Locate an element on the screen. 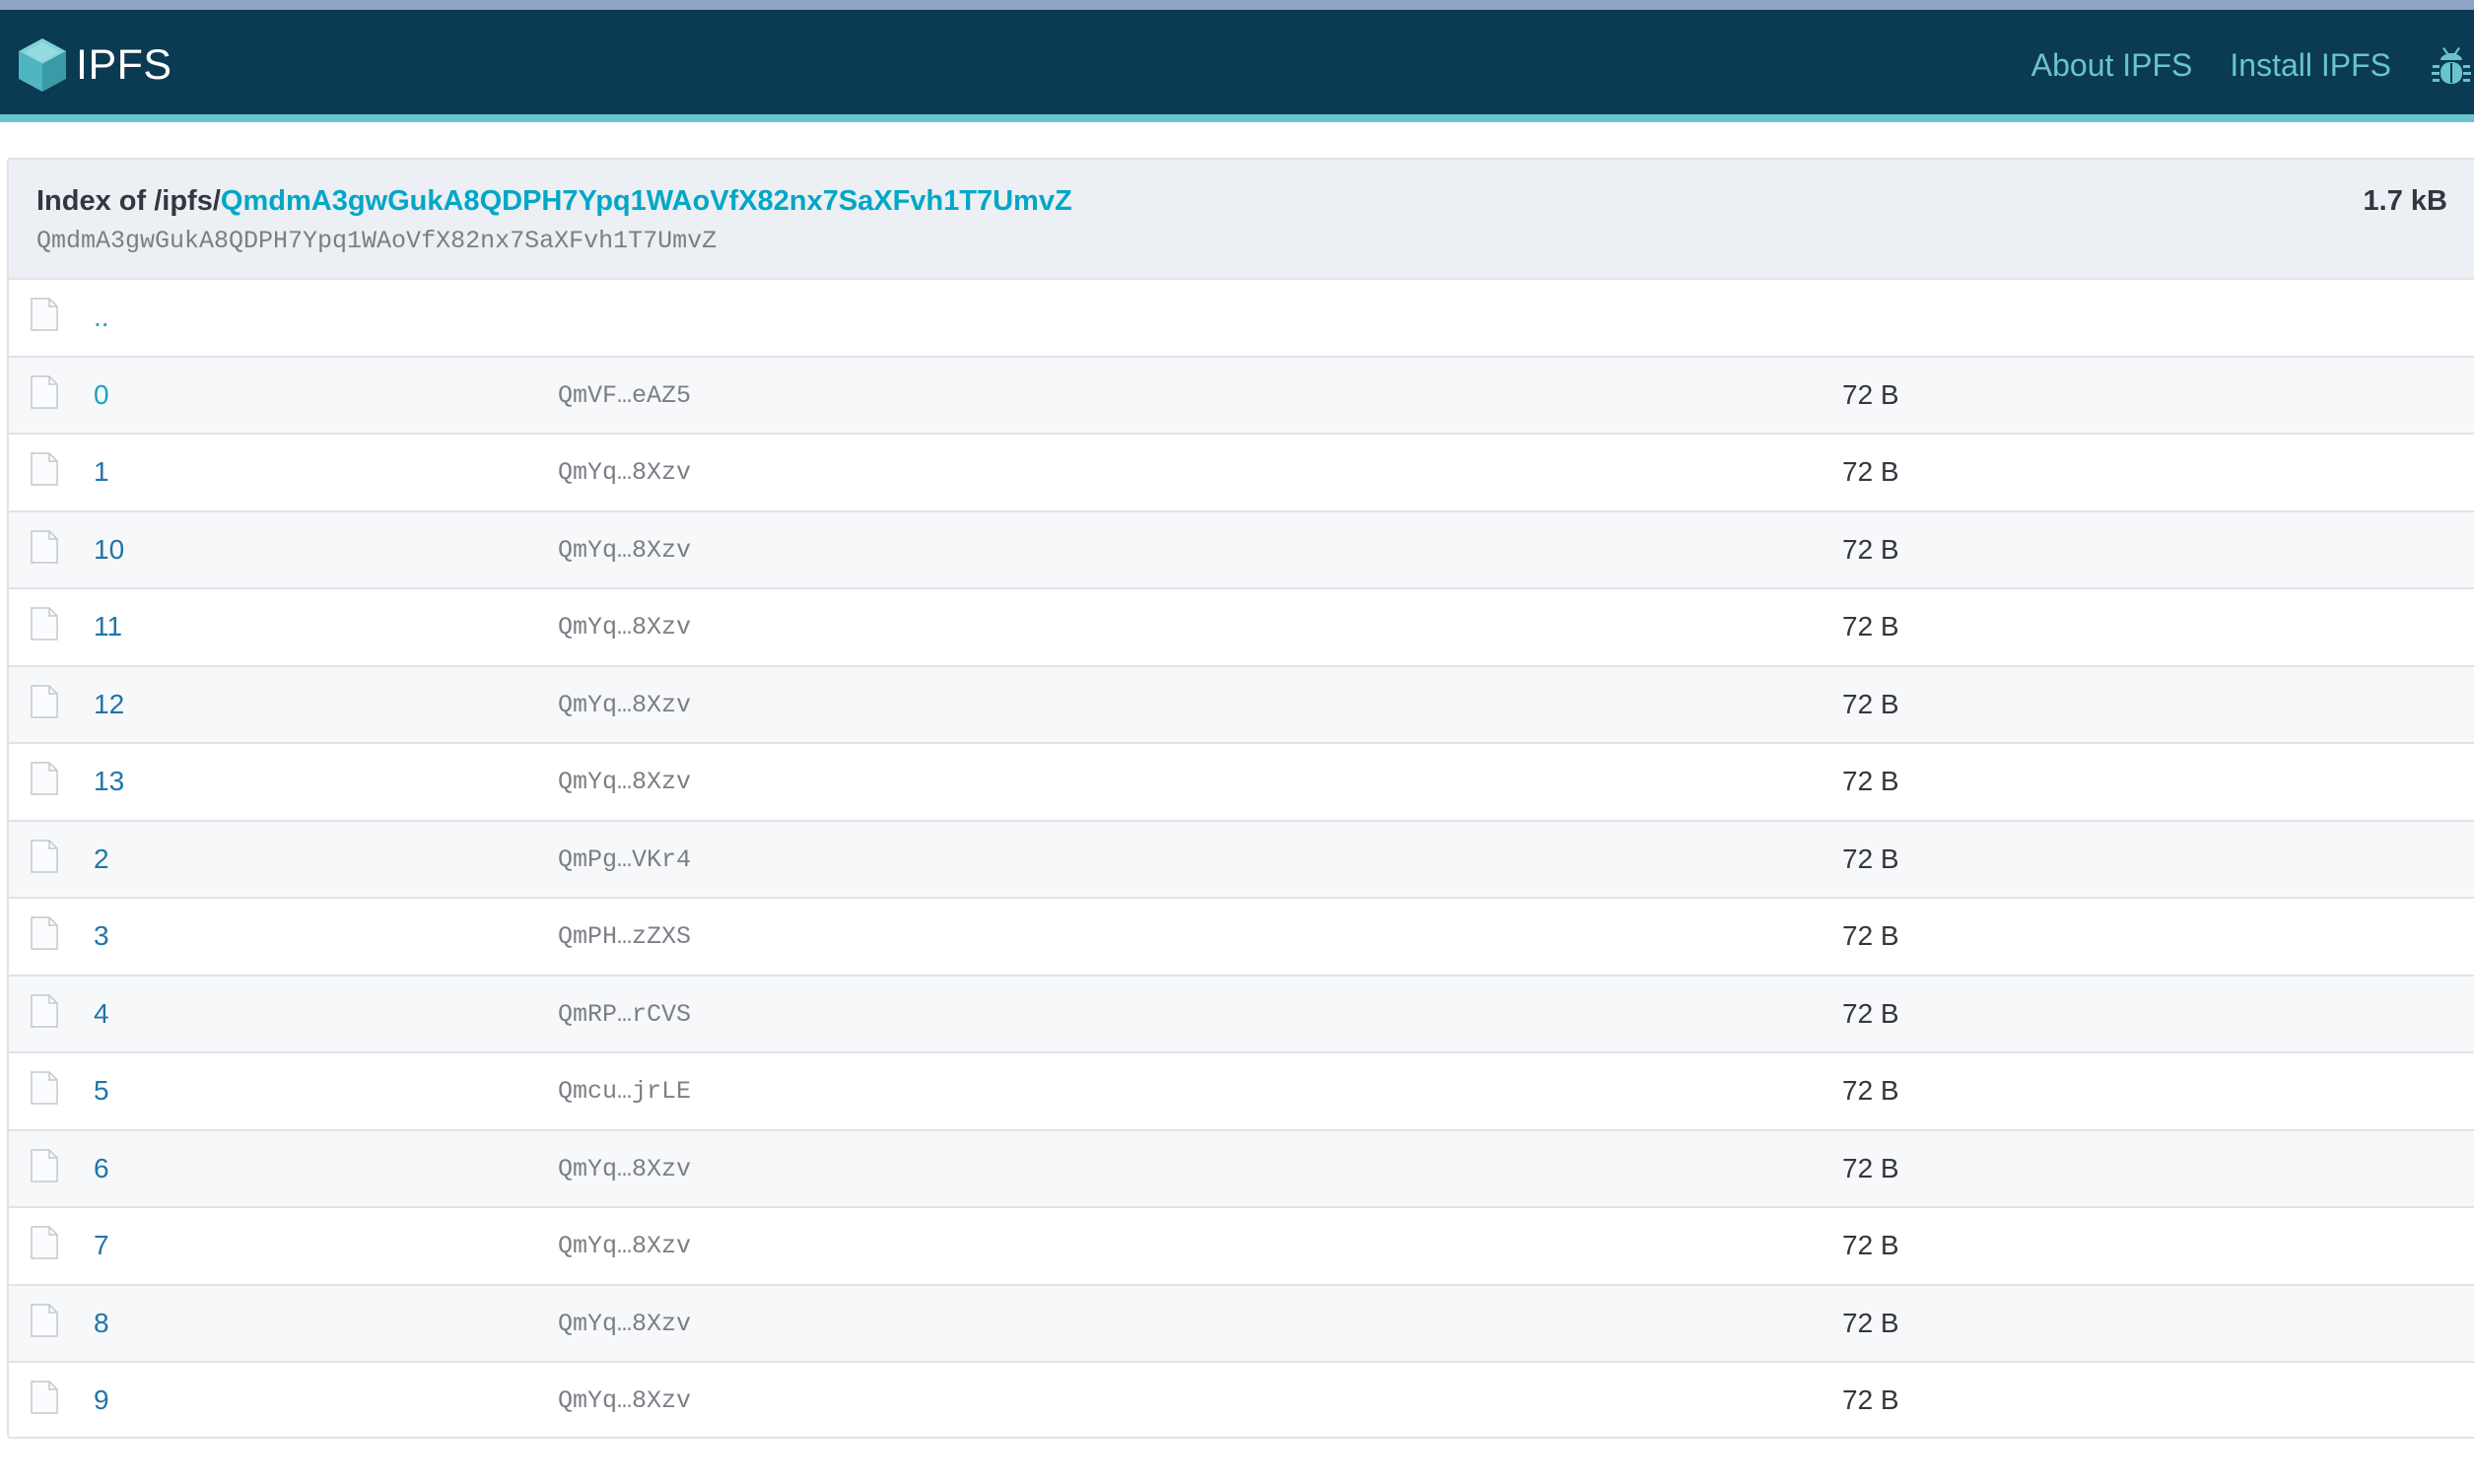 The width and height of the screenshot is (2474, 1484). table-row: 5 Qmcu…jrLE 72 B is located at coordinates (1241, 1092).